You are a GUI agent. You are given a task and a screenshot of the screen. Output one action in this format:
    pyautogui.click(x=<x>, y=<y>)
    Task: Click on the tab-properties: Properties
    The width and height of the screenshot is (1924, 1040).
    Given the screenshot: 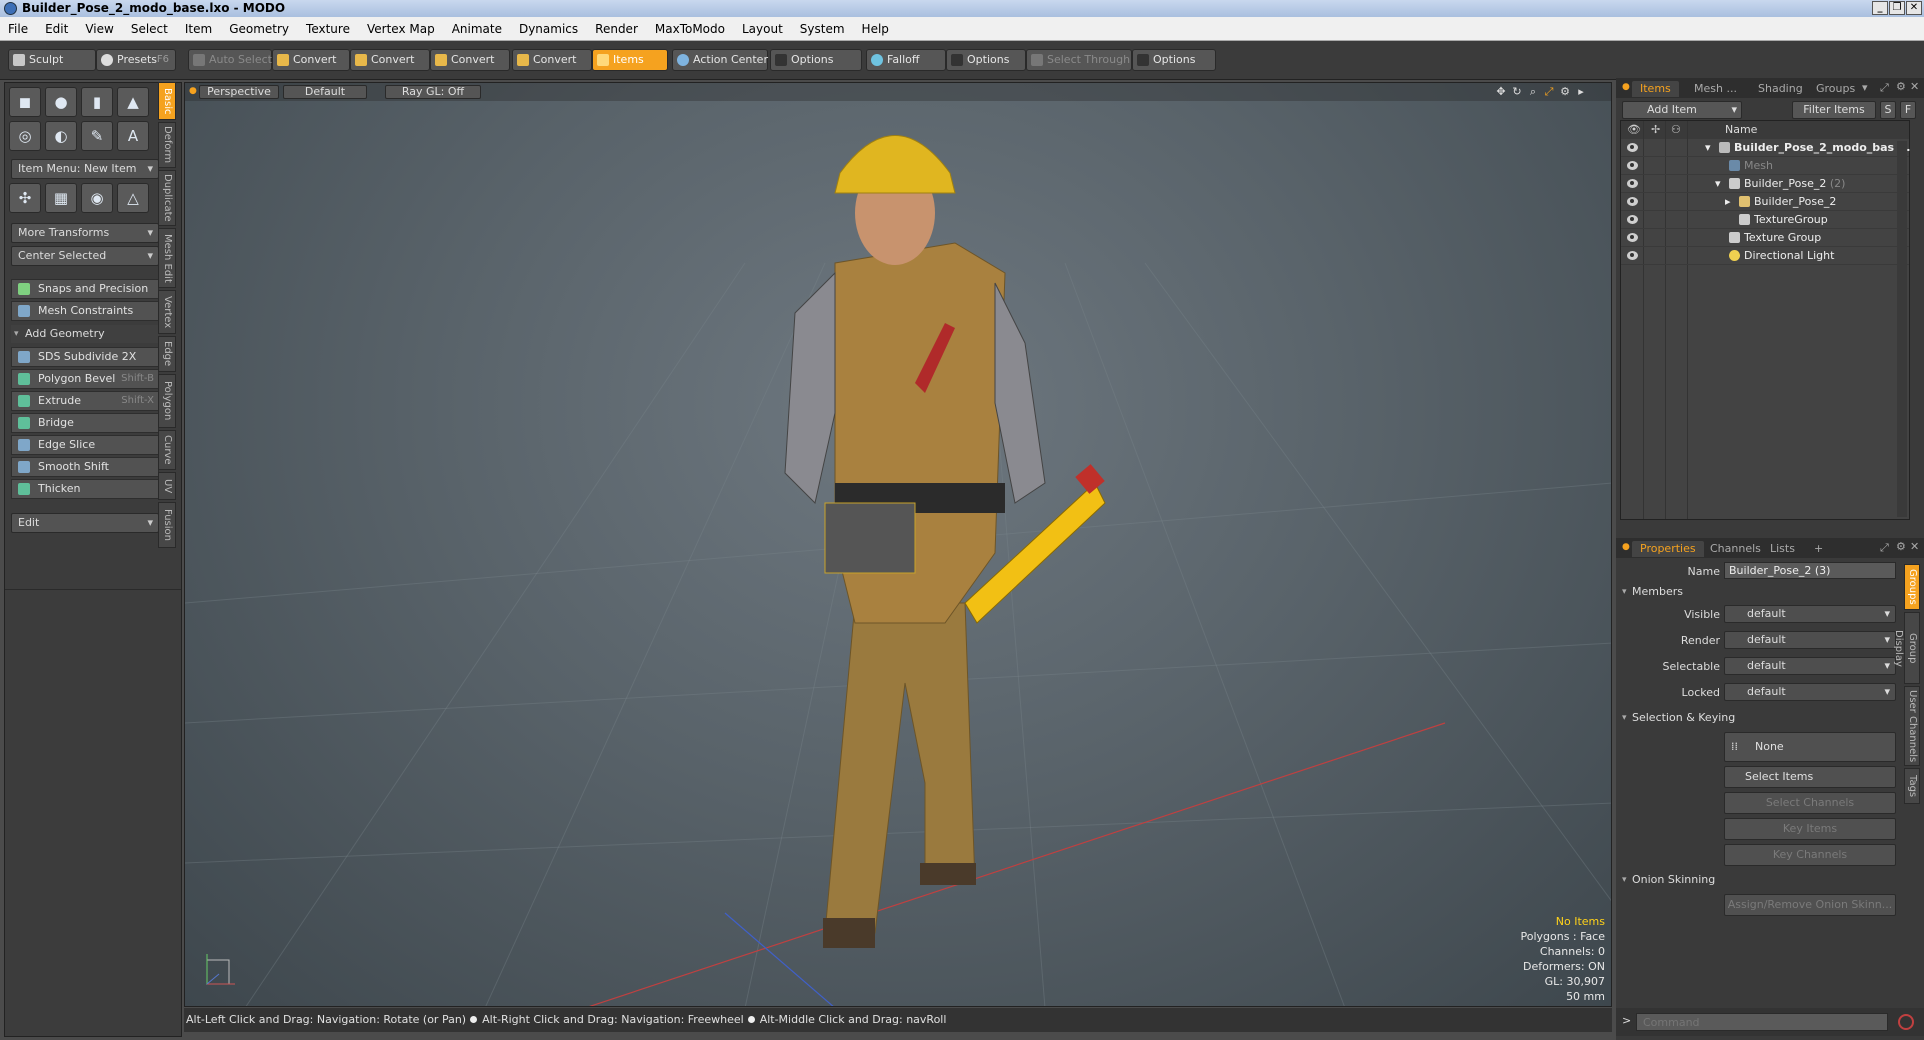 What is the action you would take?
    pyautogui.click(x=1668, y=549)
    